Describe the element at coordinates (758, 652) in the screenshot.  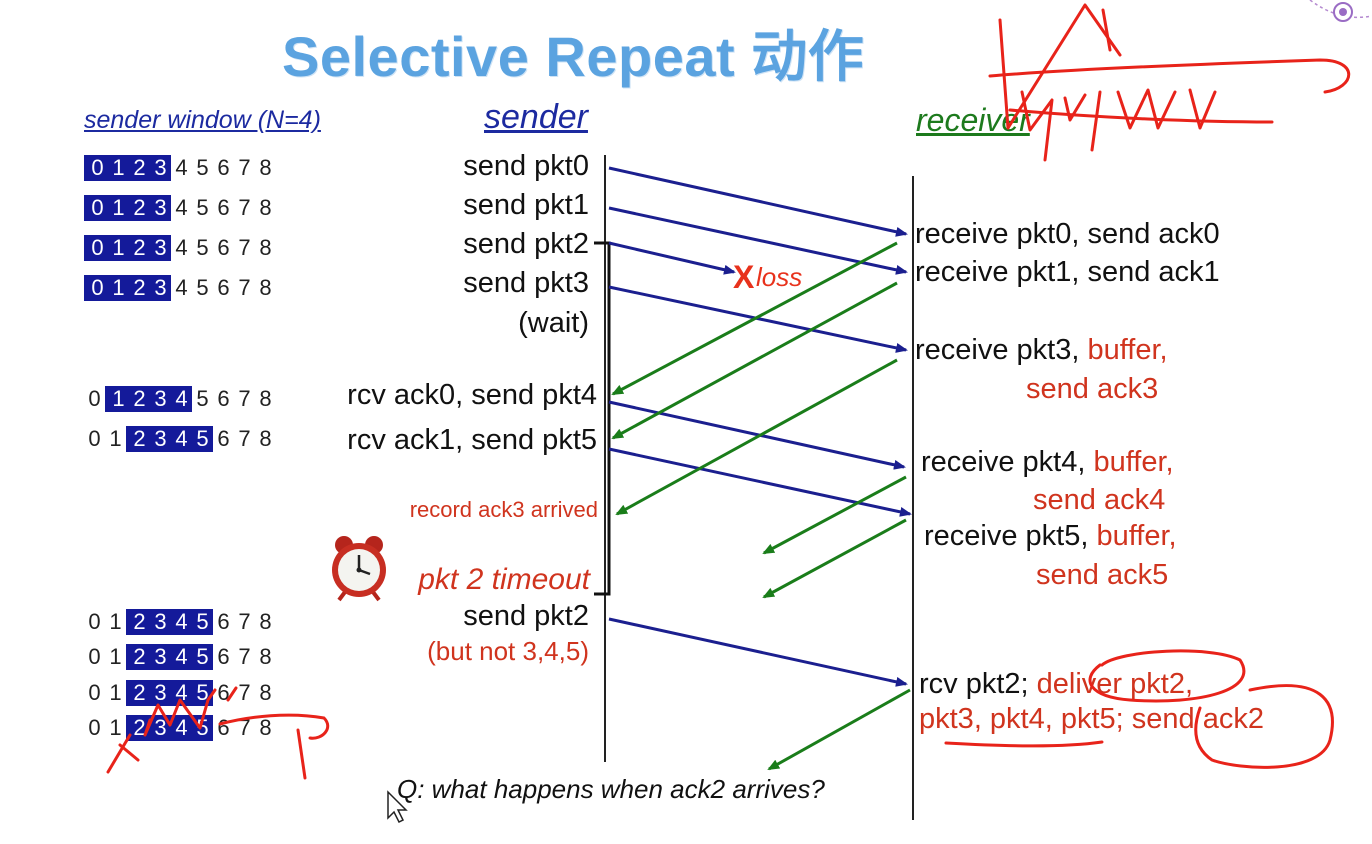
I see `pkt2-resend-arrow` at that location.